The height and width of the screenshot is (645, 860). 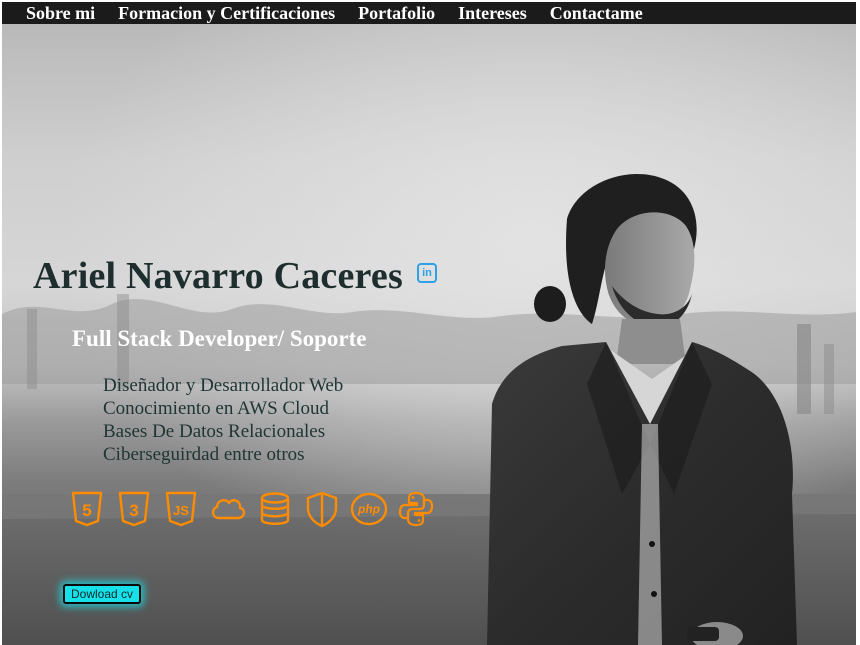 I want to click on css3-glyph: 3, so click(x=133, y=510).